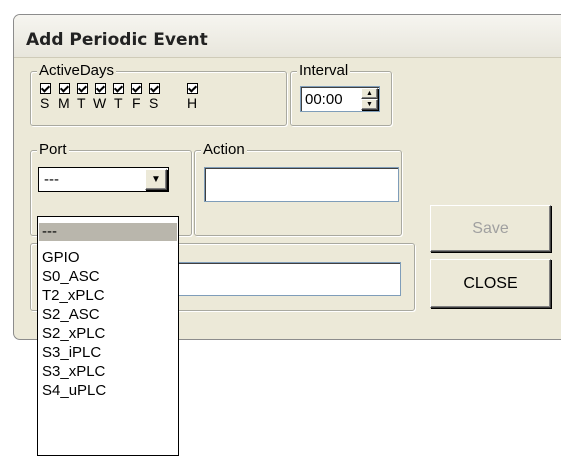 The width and height of the screenshot is (561, 456). Describe the element at coordinates (301, 184) in the screenshot. I see `action-input` at that location.